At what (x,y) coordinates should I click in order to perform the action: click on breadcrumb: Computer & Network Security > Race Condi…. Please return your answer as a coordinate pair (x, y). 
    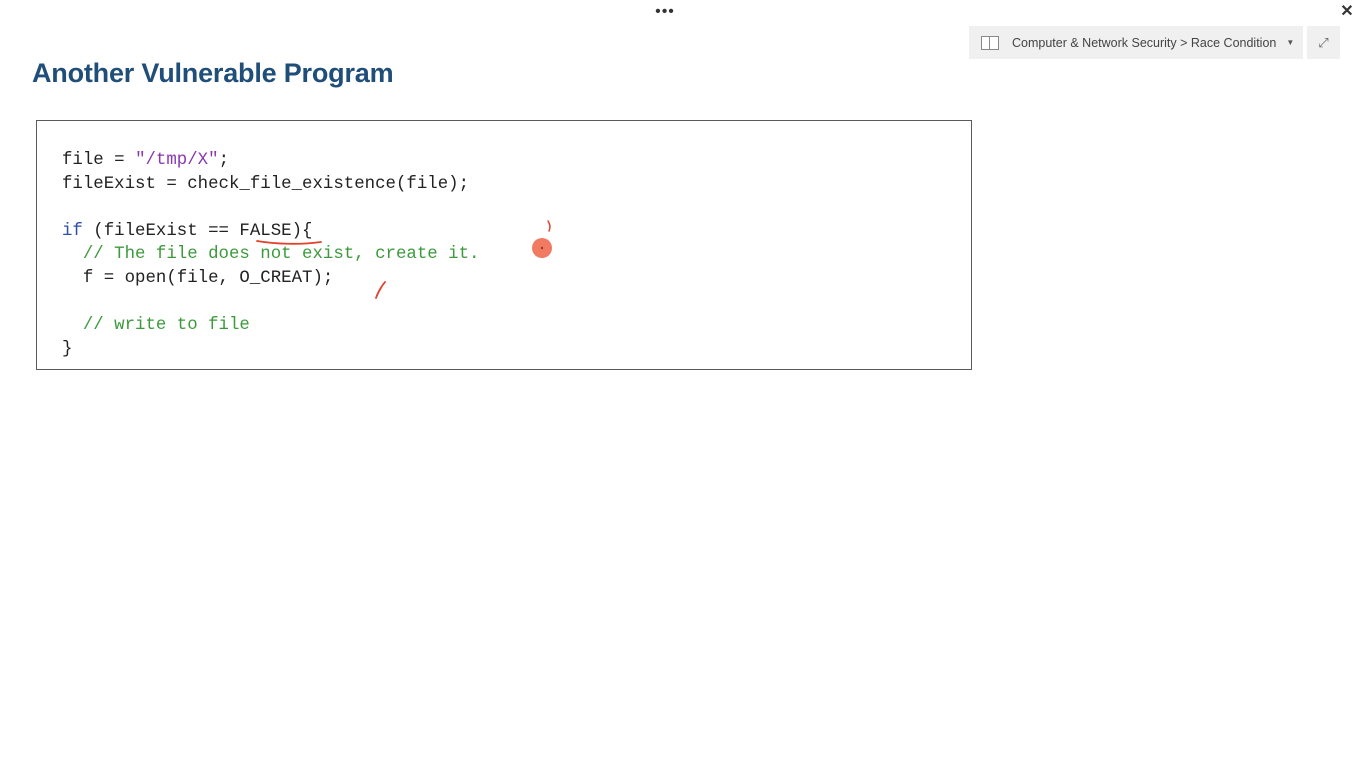
    Looking at the image, I should click on (1136, 42).